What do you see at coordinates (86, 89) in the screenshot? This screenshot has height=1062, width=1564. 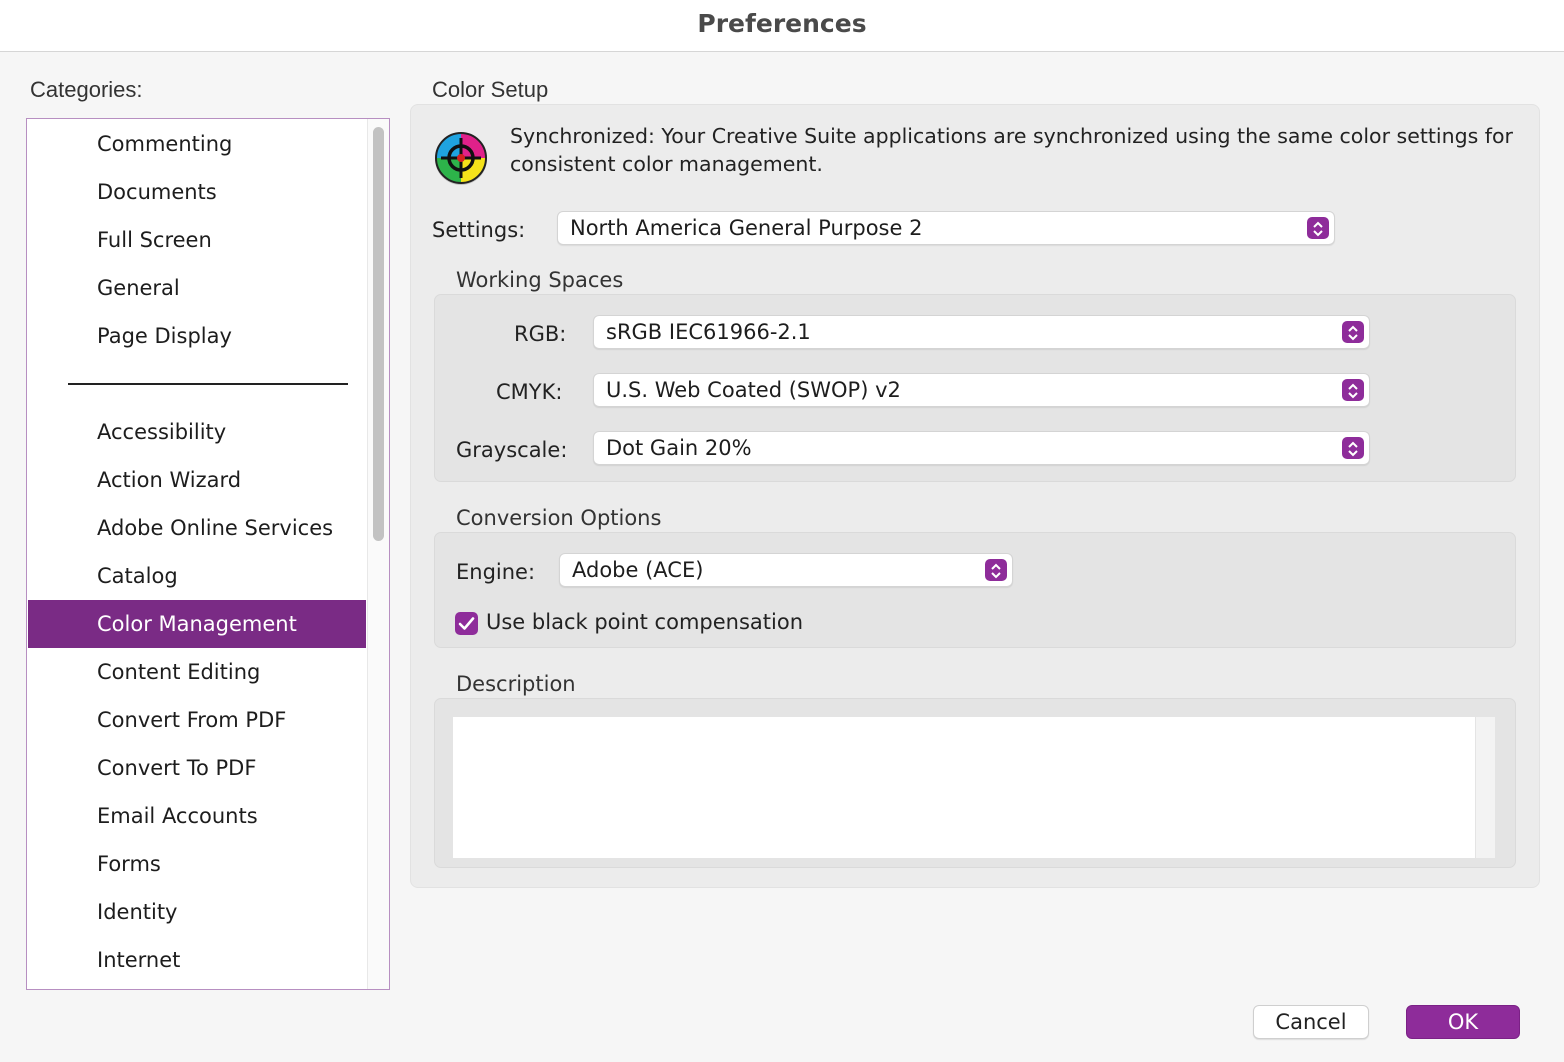 I see `categories-label: Categories:` at bounding box center [86, 89].